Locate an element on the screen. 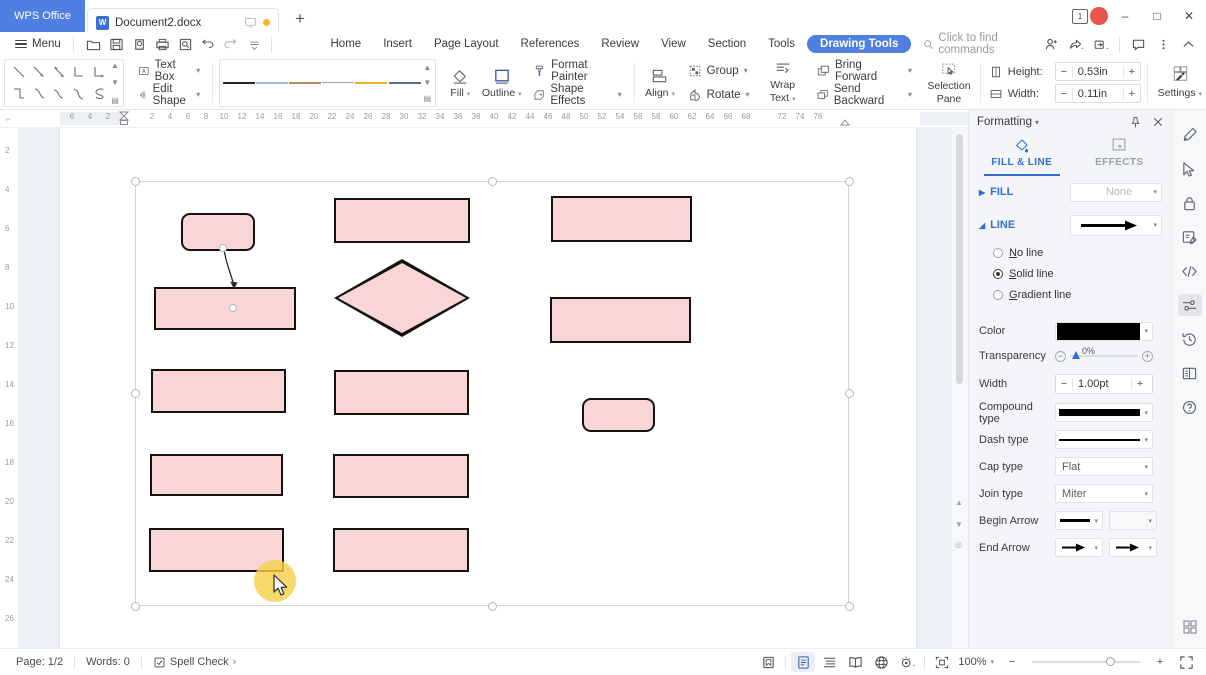 The image size is (1206, 675). vertical-scrollbar: ▲ ▼ ◎ is located at coordinates (960, 388).